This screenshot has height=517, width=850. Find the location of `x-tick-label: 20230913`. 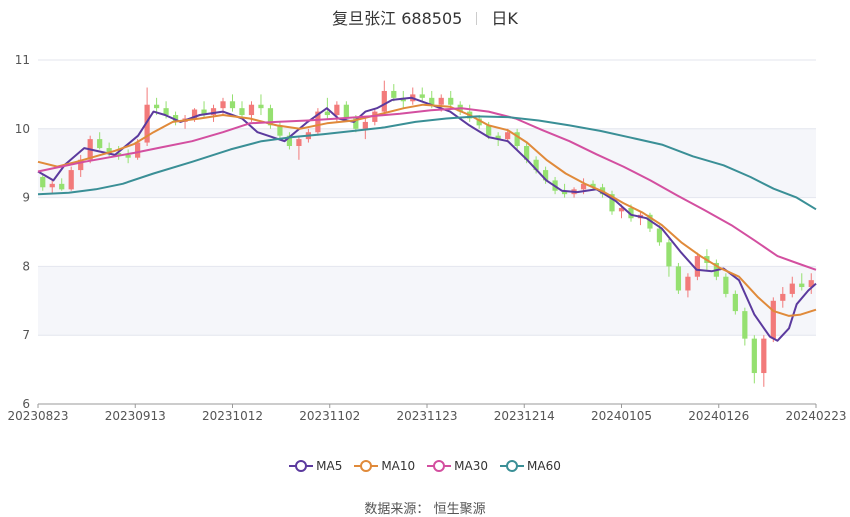

x-tick-label: 20230913 is located at coordinates (135, 416).